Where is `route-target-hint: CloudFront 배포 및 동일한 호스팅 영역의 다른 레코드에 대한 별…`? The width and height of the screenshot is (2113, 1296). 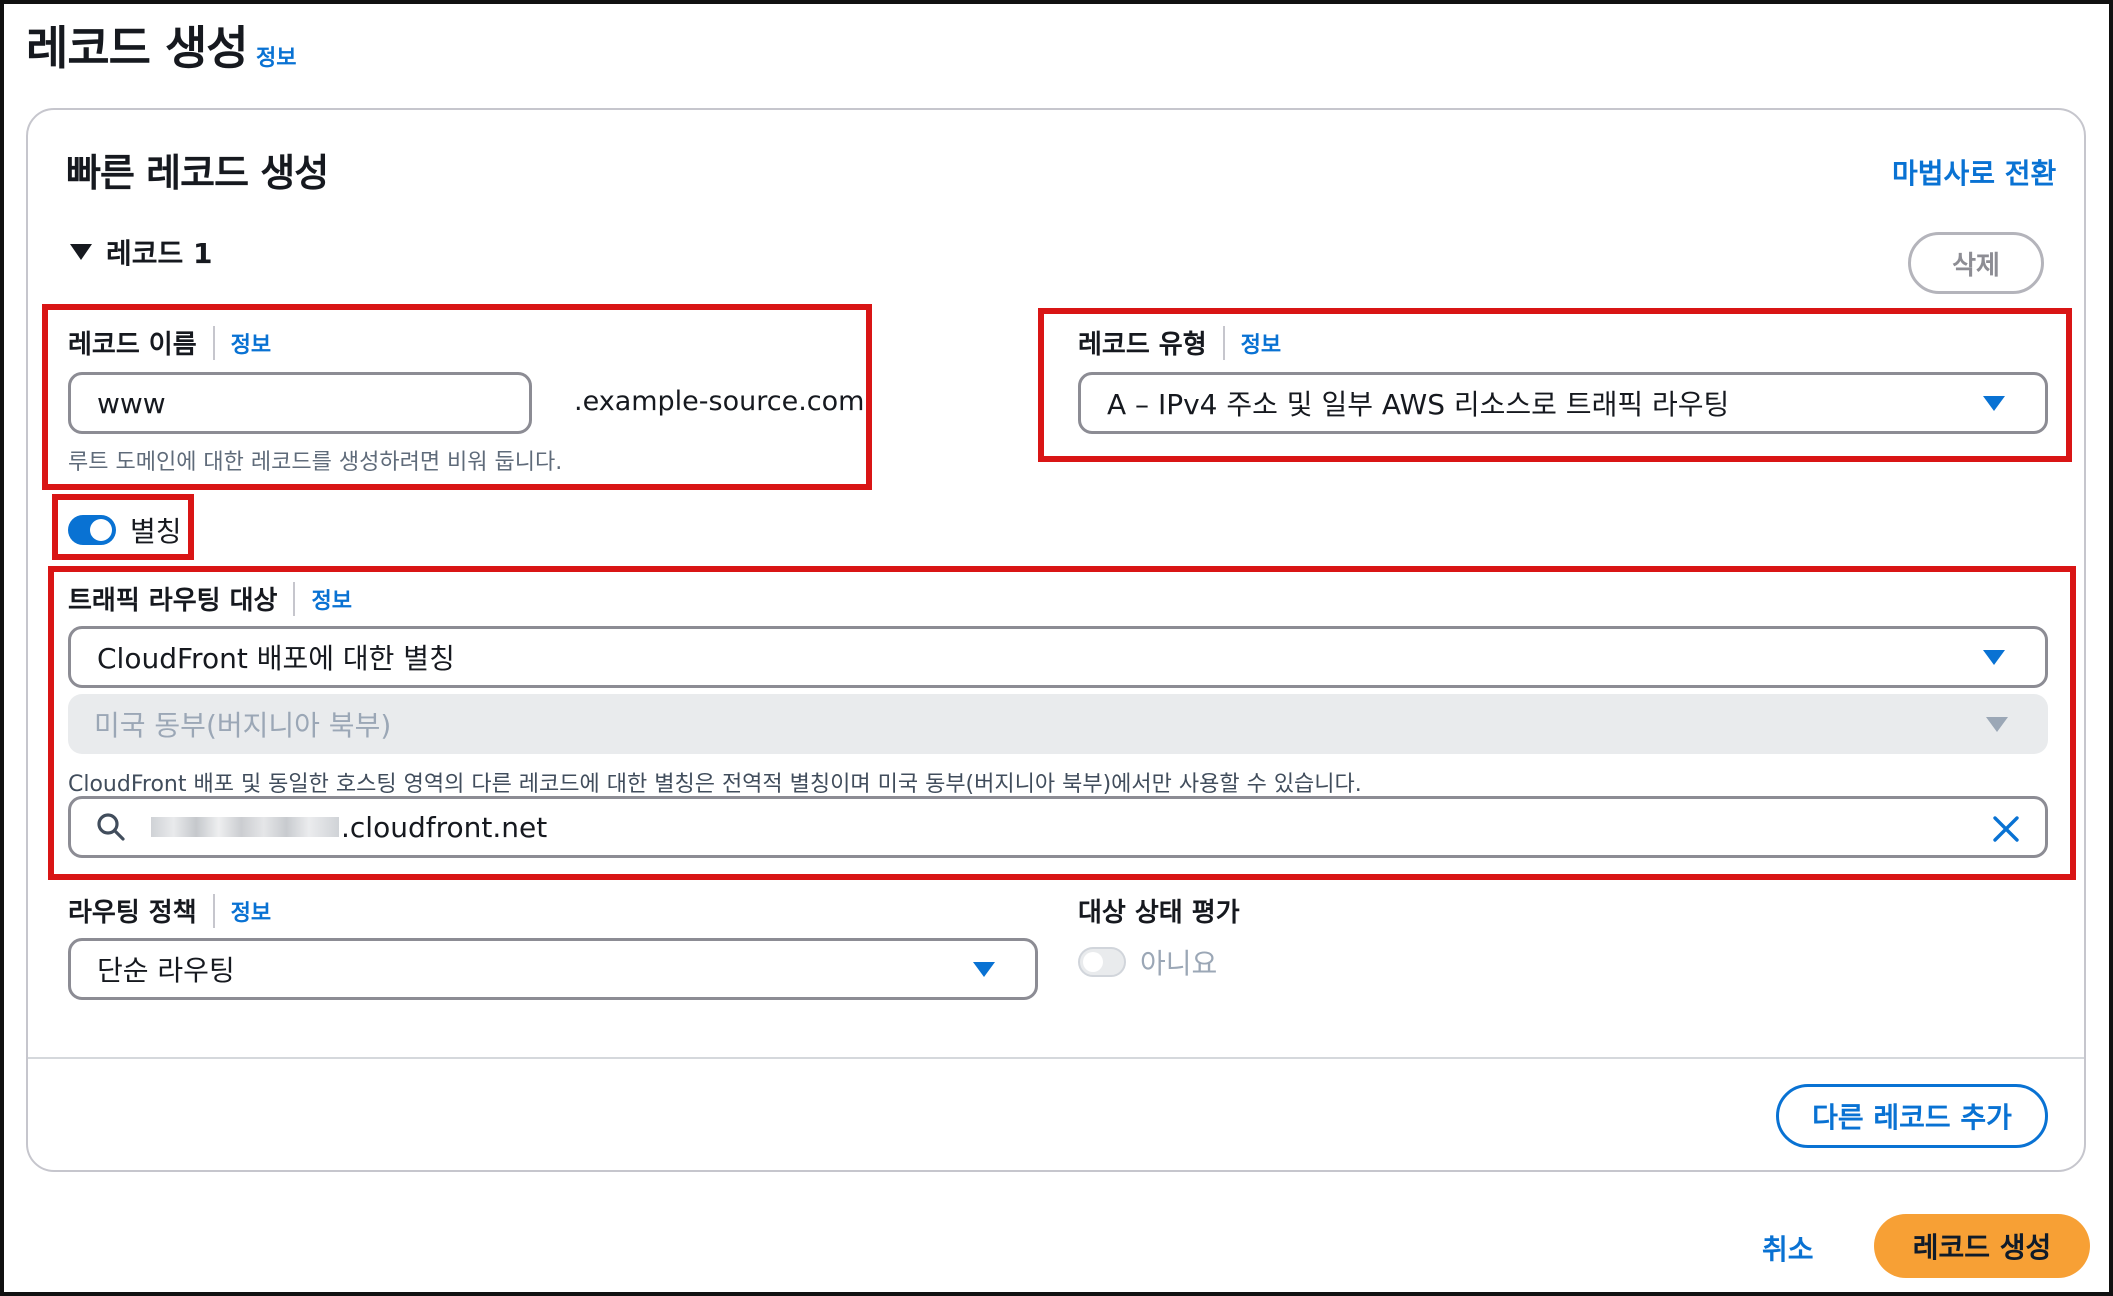 route-target-hint: CloudFront 배포 및 동일한 호스팅 영역의 다른 레코드에 대한 별… is located at coordinates (715, 784).